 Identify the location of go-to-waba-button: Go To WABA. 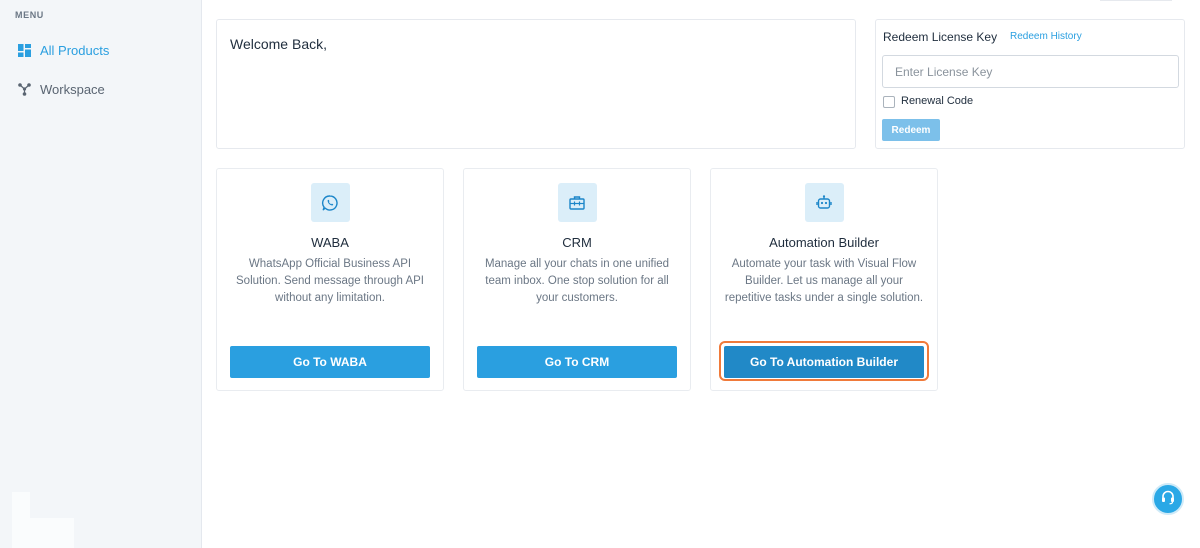
(330, 362).